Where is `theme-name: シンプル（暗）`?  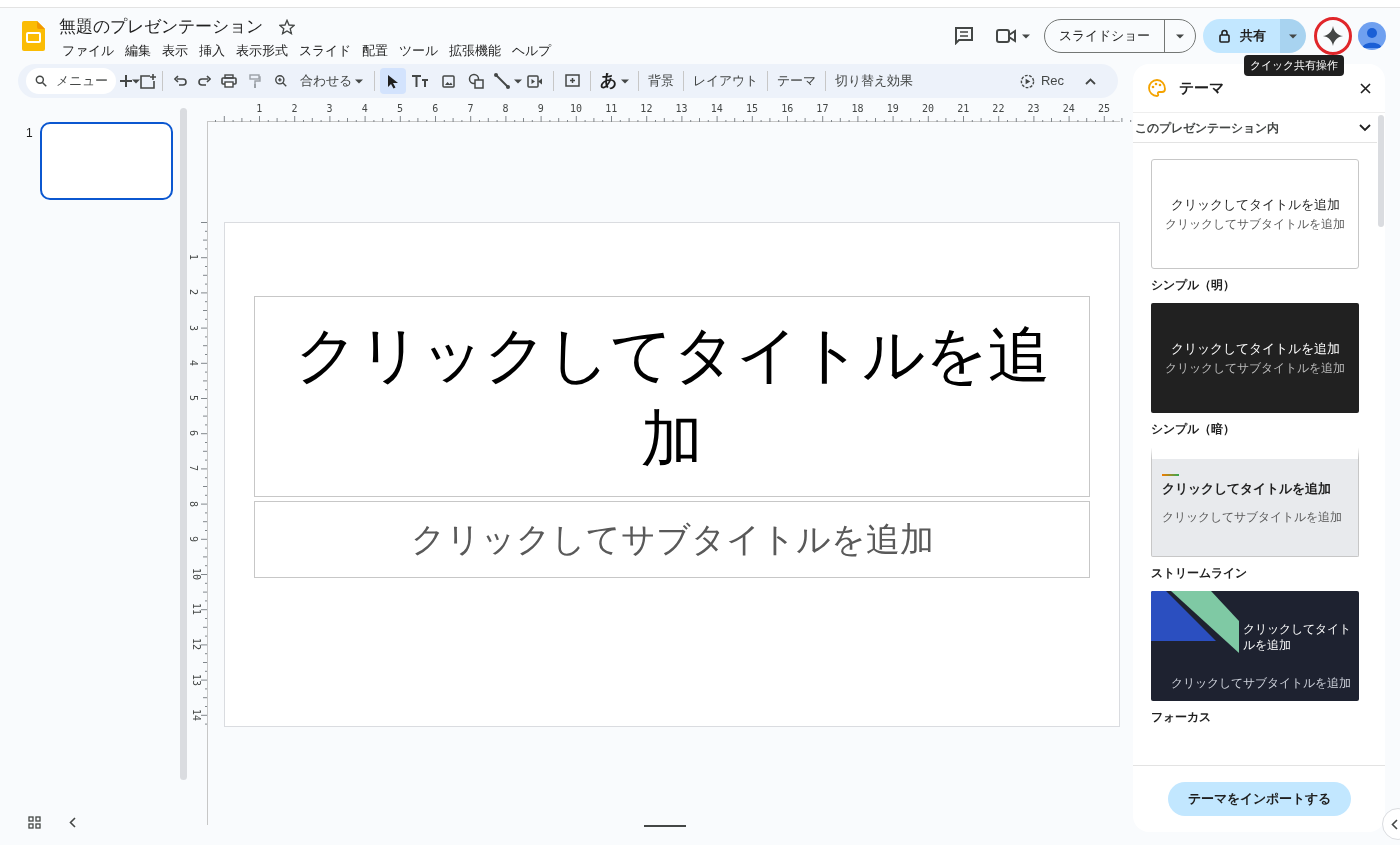 theme-name: シンプル（暗） is located at coordinates (1193, 429).